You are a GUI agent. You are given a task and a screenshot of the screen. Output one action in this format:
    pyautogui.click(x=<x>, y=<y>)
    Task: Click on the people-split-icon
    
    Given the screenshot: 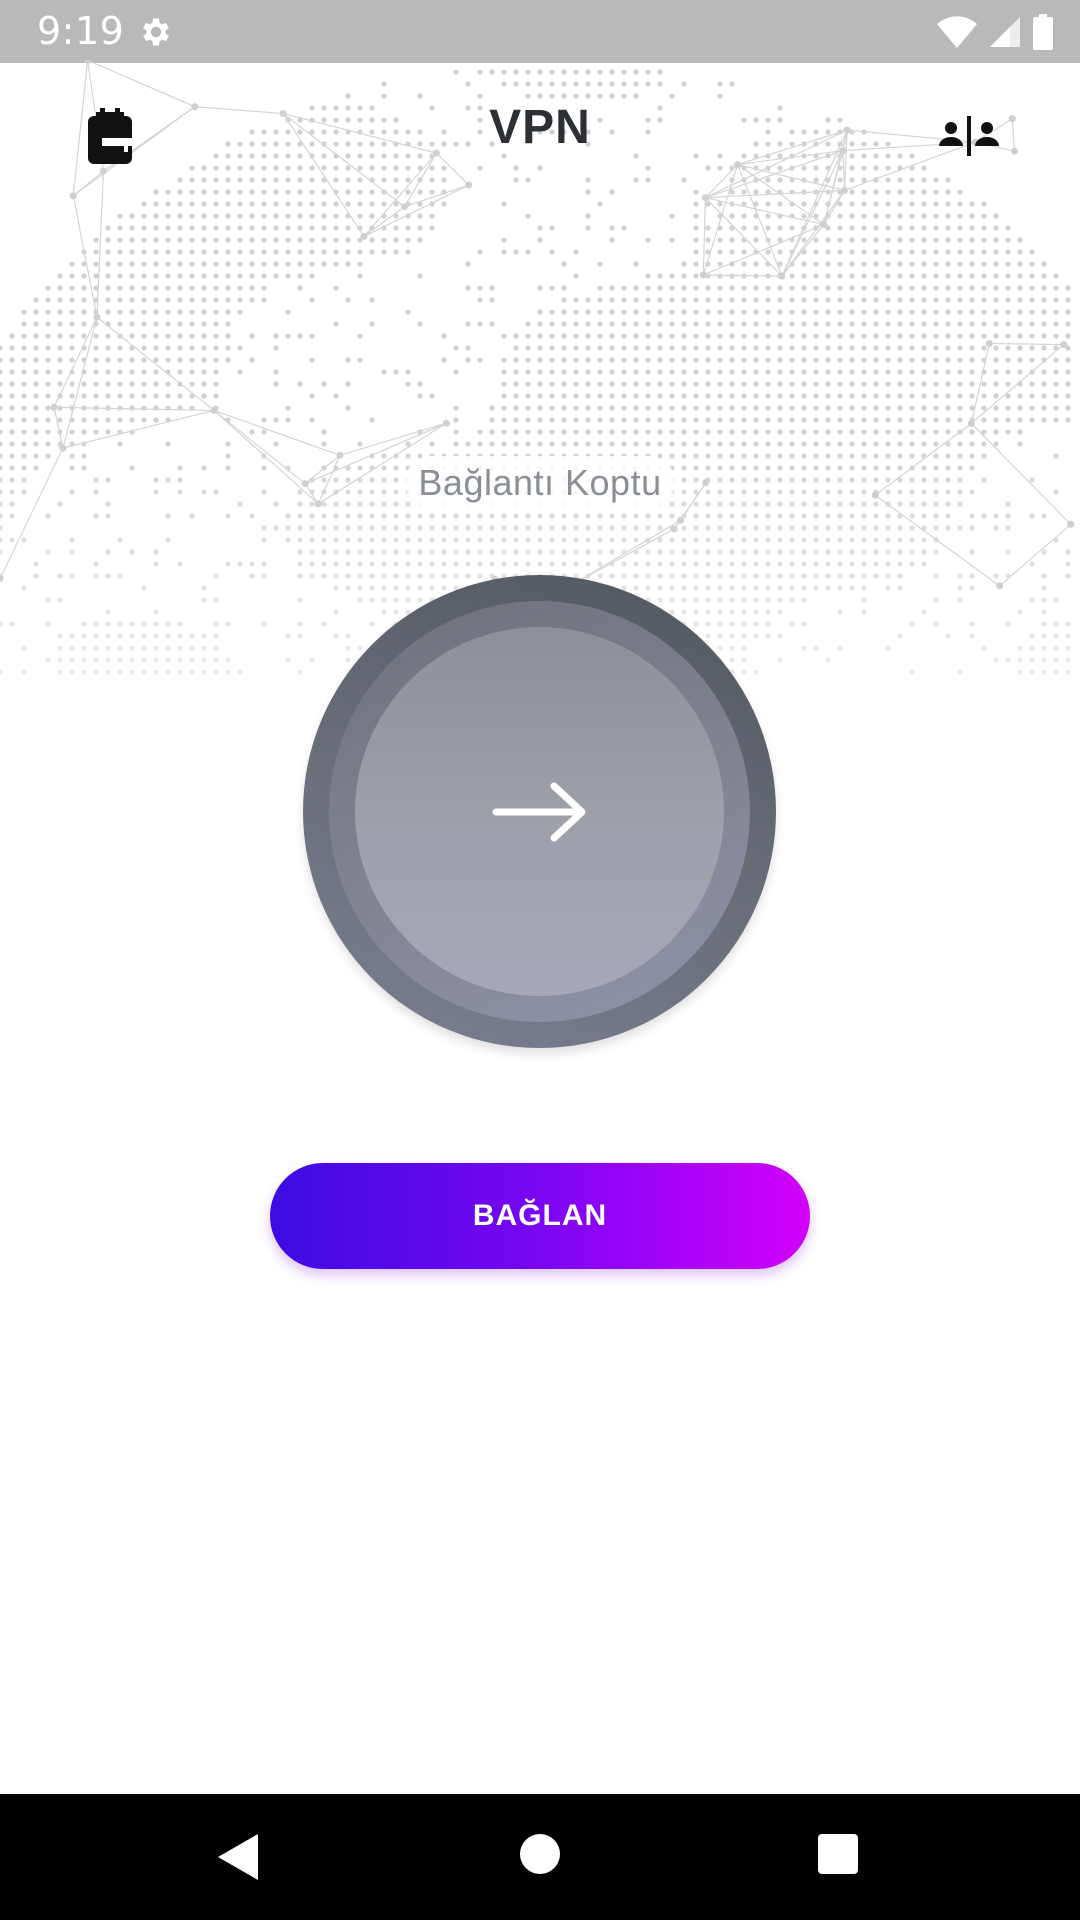 What is the action you would take?
    pyautogui.click(x=969, y=136)
    